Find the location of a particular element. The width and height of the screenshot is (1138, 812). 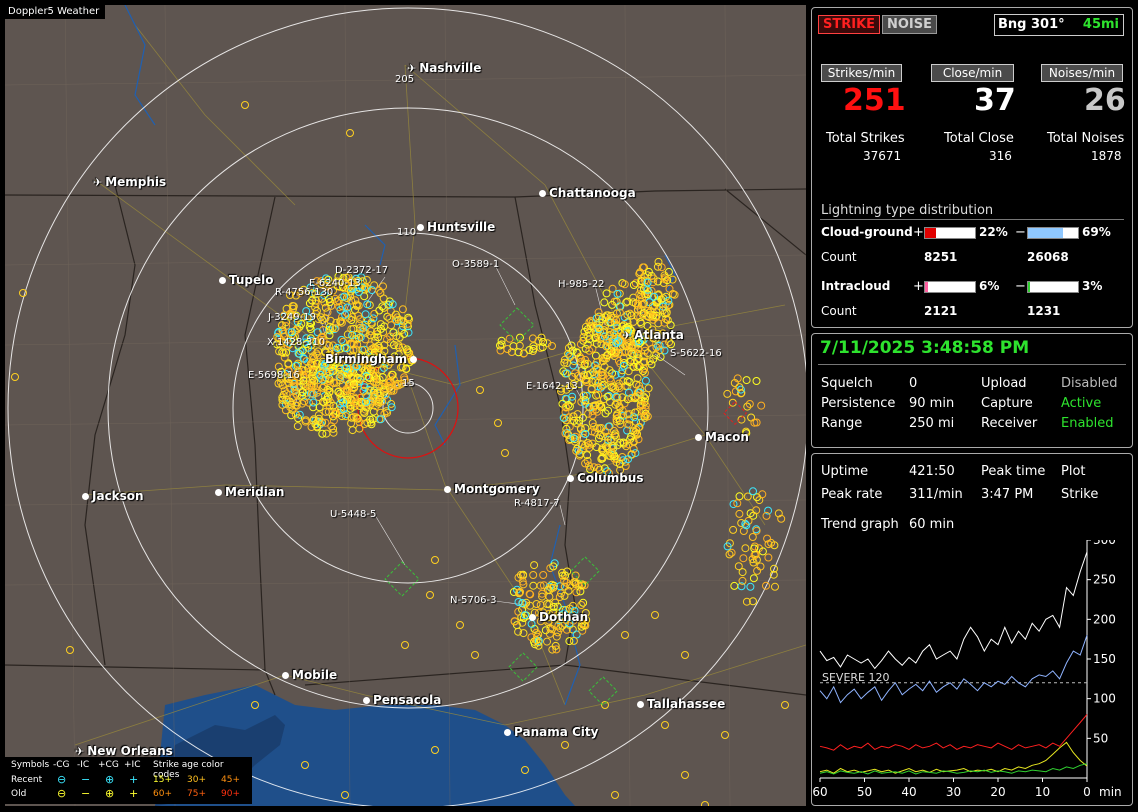

storm-cell-label: D-2372-17 is located at coordinates (361, 270).